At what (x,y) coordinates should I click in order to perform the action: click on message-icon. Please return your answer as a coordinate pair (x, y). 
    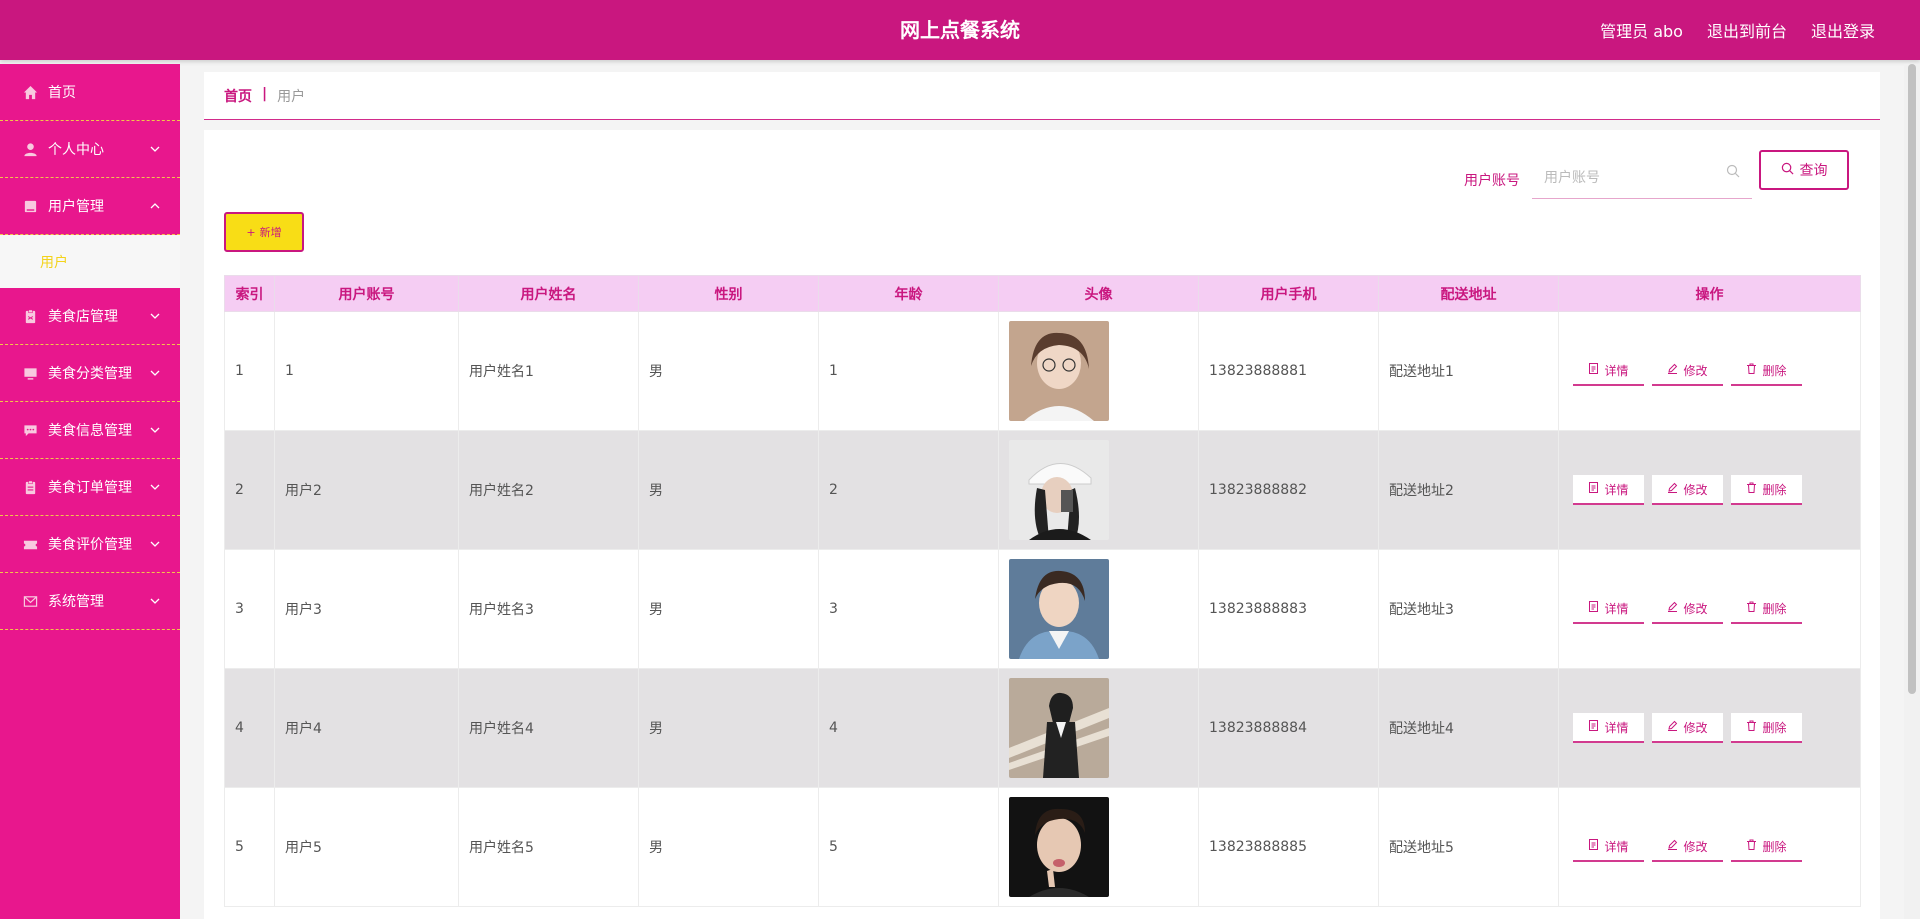
    Looking at the image, I should click on (30, 430).